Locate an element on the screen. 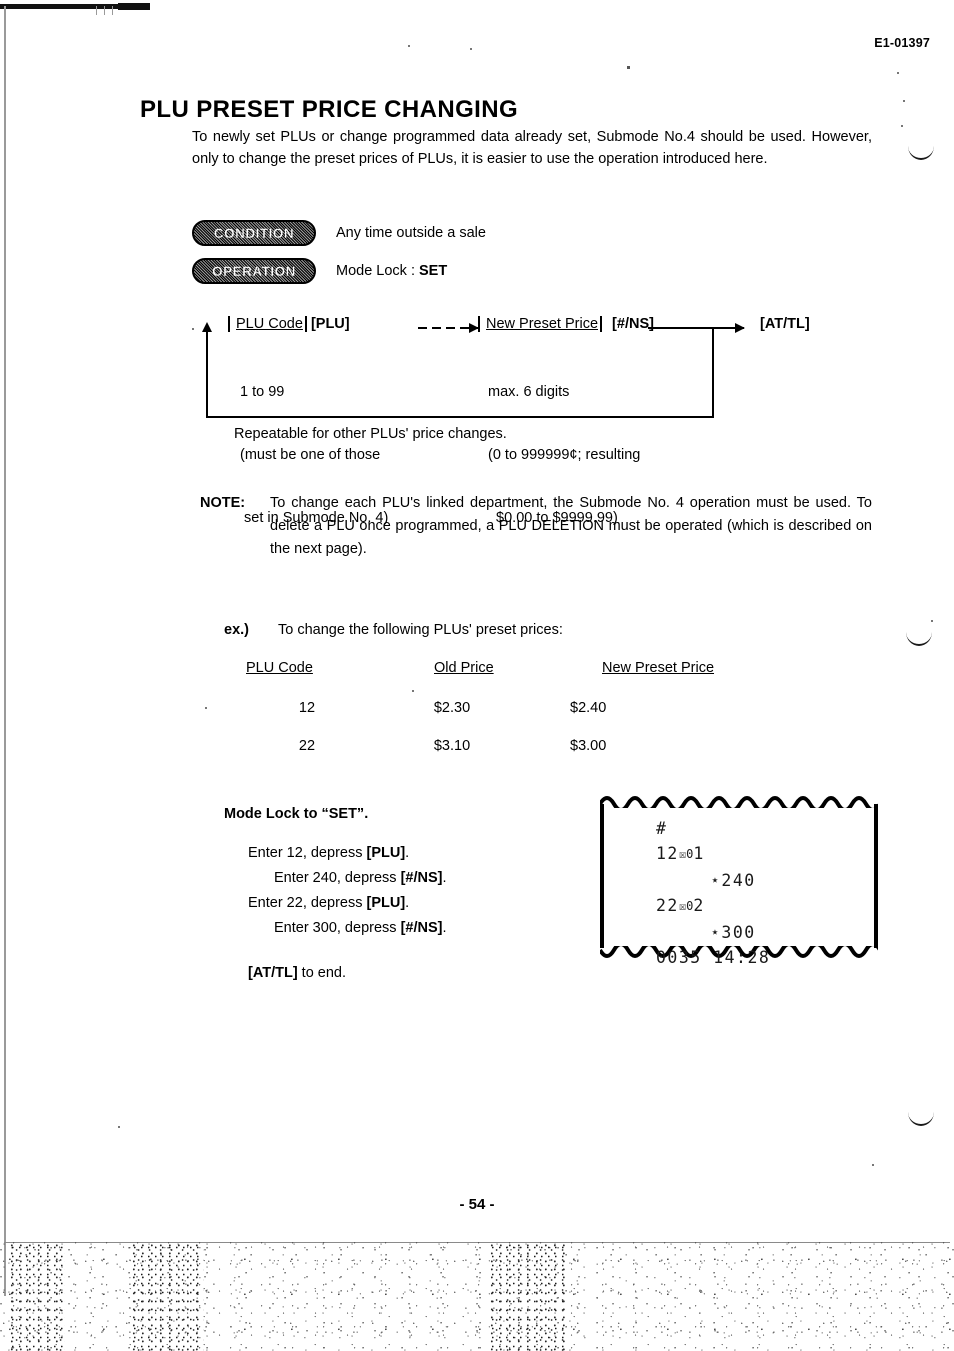  step-1-text: Enter 12, depress is located at coordinates (307, 853).